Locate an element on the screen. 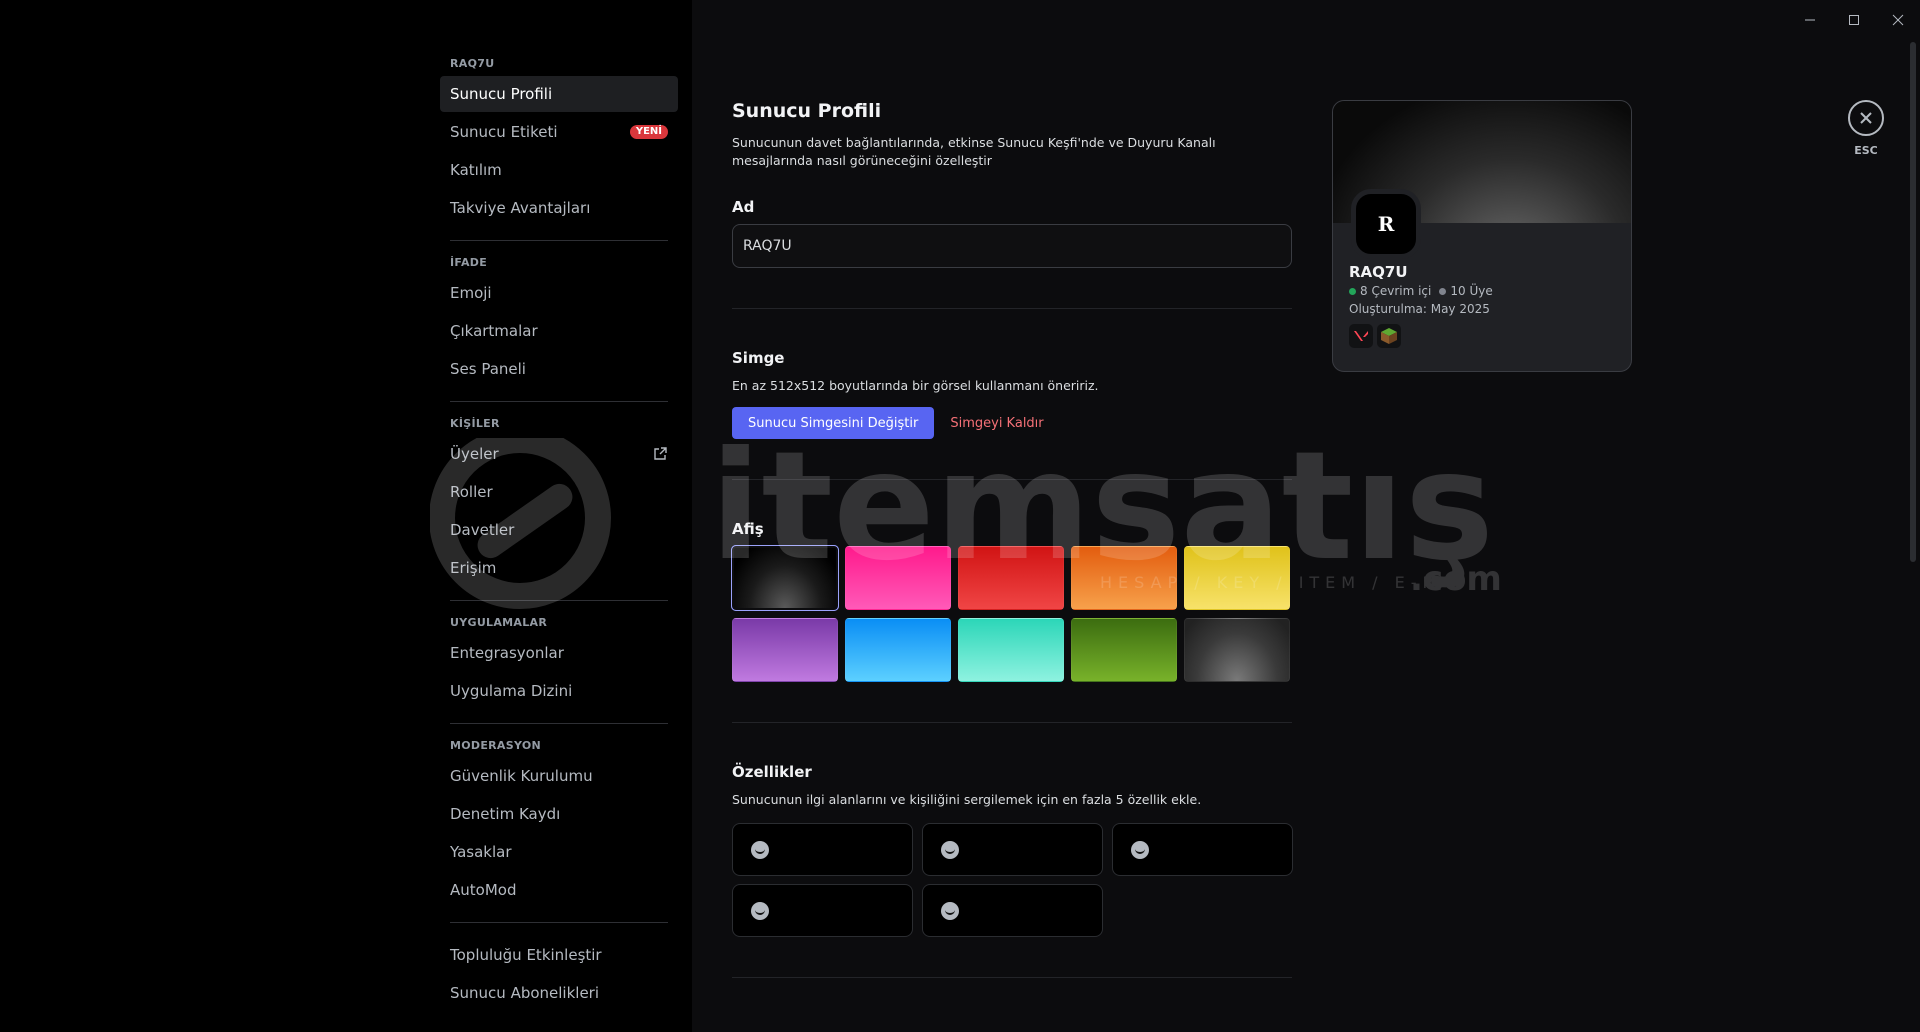 Image resolution: width=1920 pixels, height=1032 pixels. esc-close: ESC is located at coordinates (1866, 128).